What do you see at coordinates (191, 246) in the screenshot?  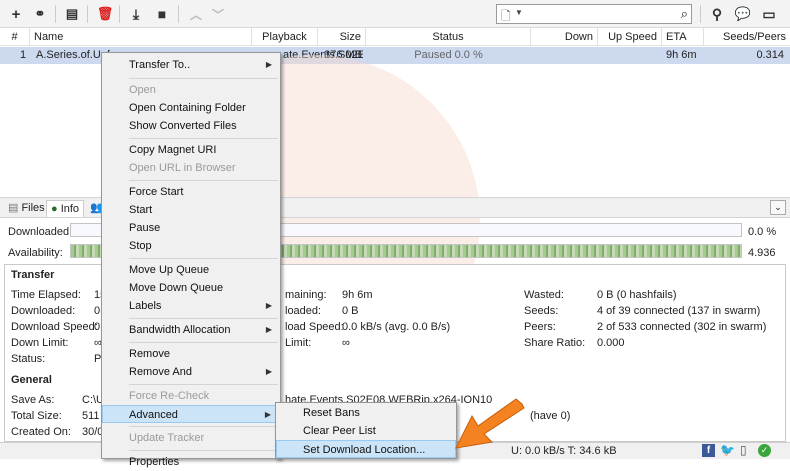 I see `menu-item-stop: Stop` at bounding box center [191, 246].